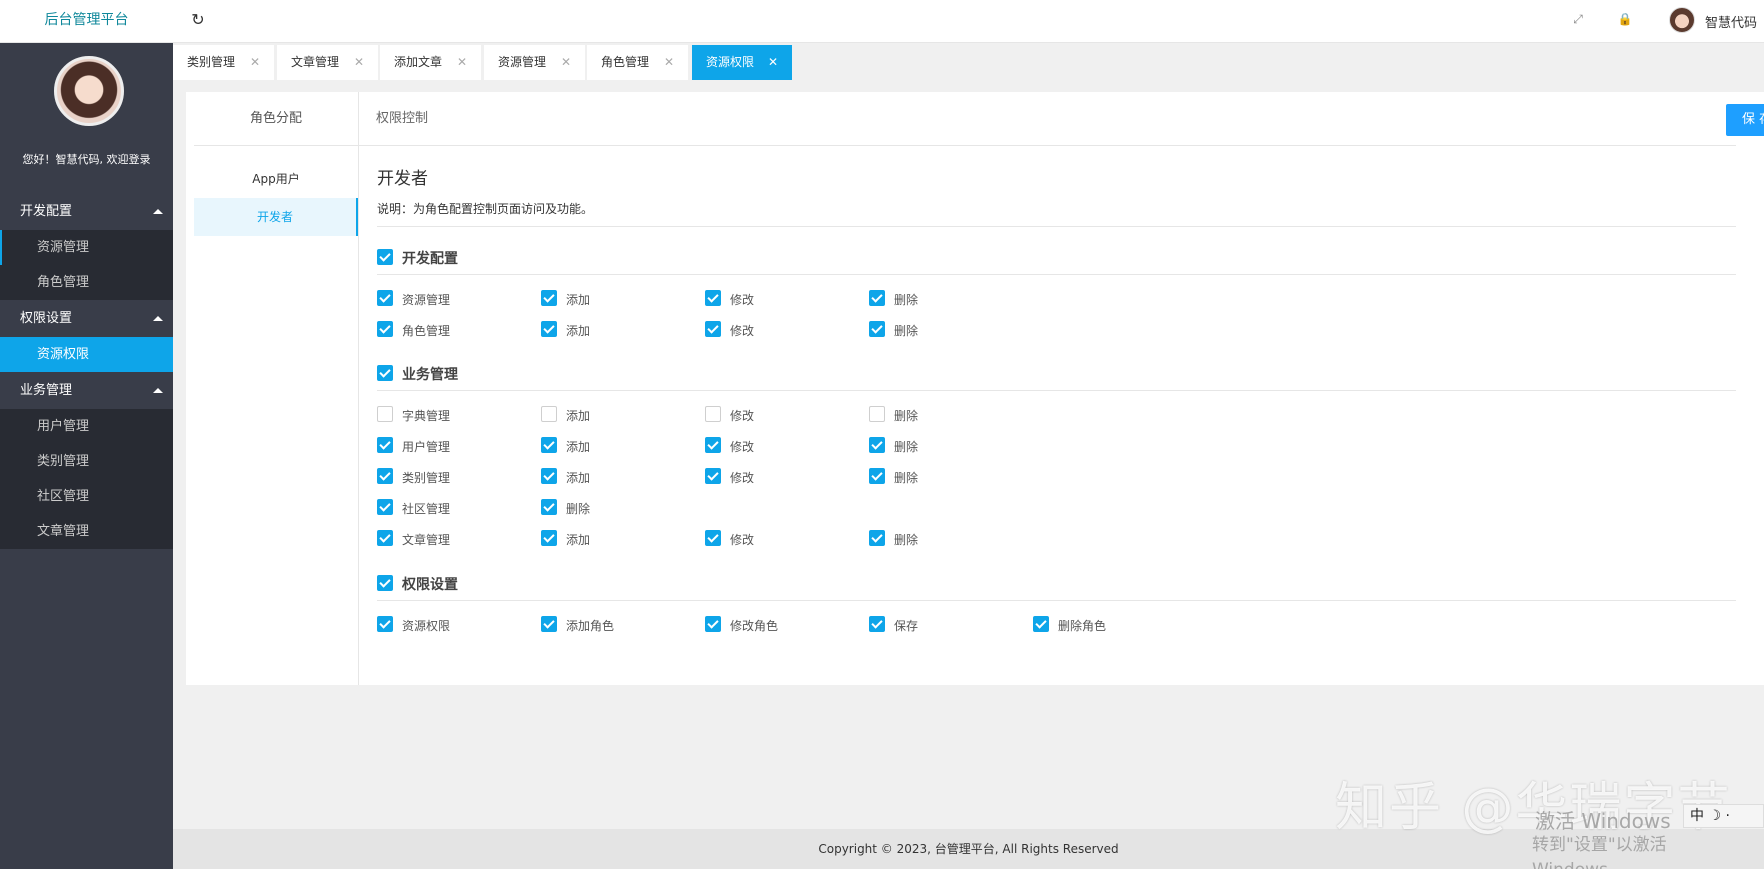  What do you see at coordinates (211, 62) in the screenshot?
I see `tab-label: 类别管理` at bounding box center [211, 62].